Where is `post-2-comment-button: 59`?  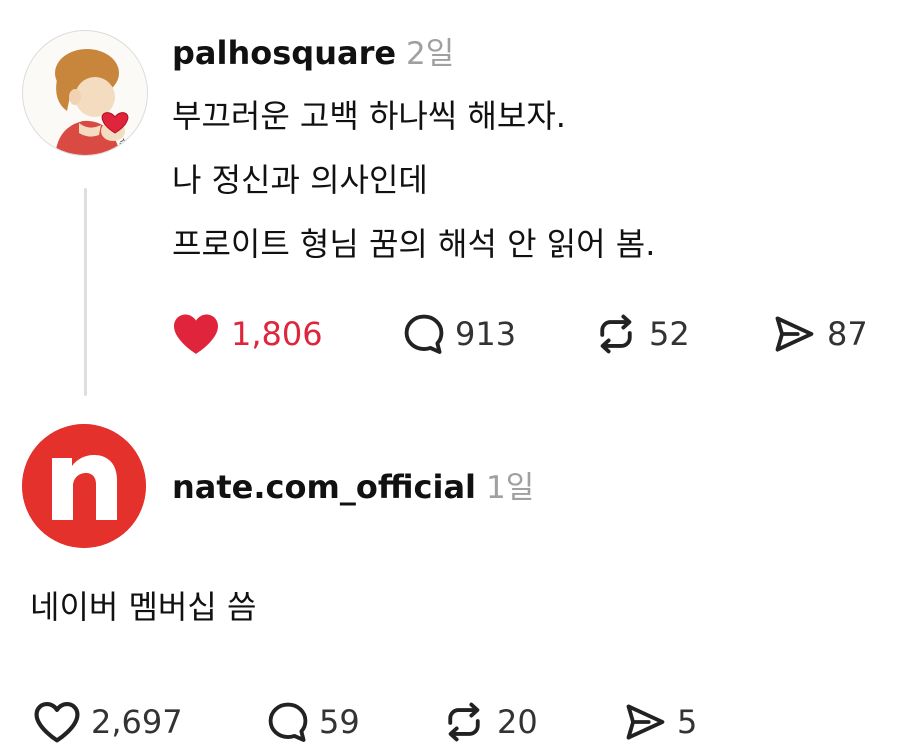 post-2-comment-button: 59 is located at coordinates (313, 722).